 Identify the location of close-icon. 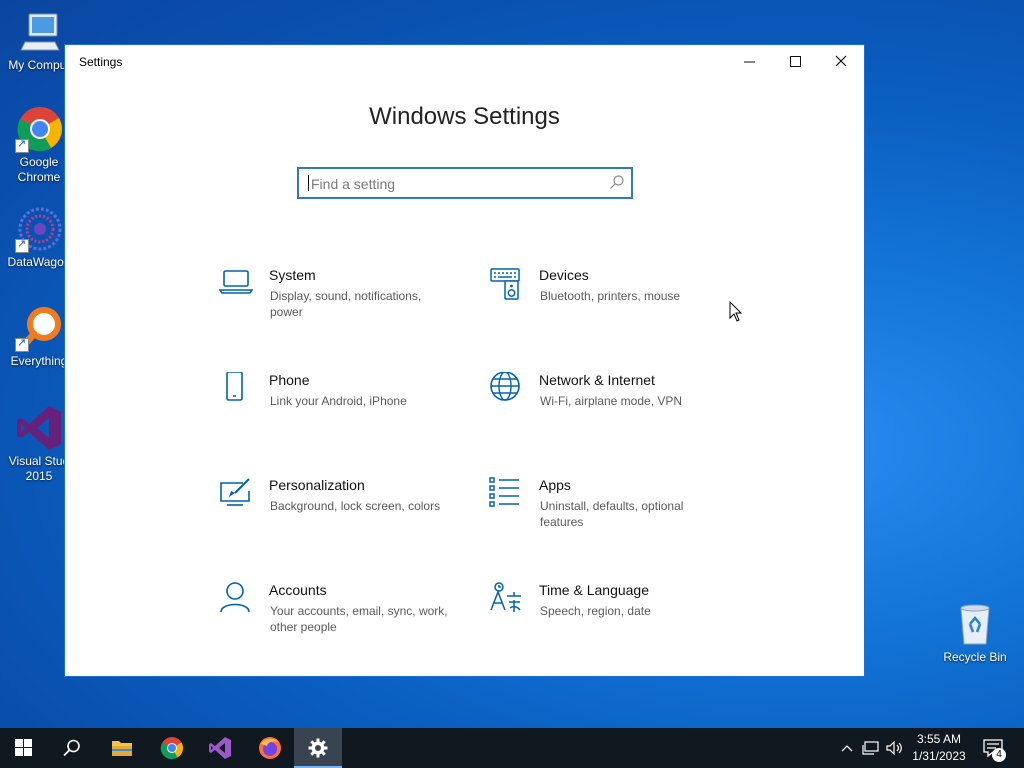
(841, 61).